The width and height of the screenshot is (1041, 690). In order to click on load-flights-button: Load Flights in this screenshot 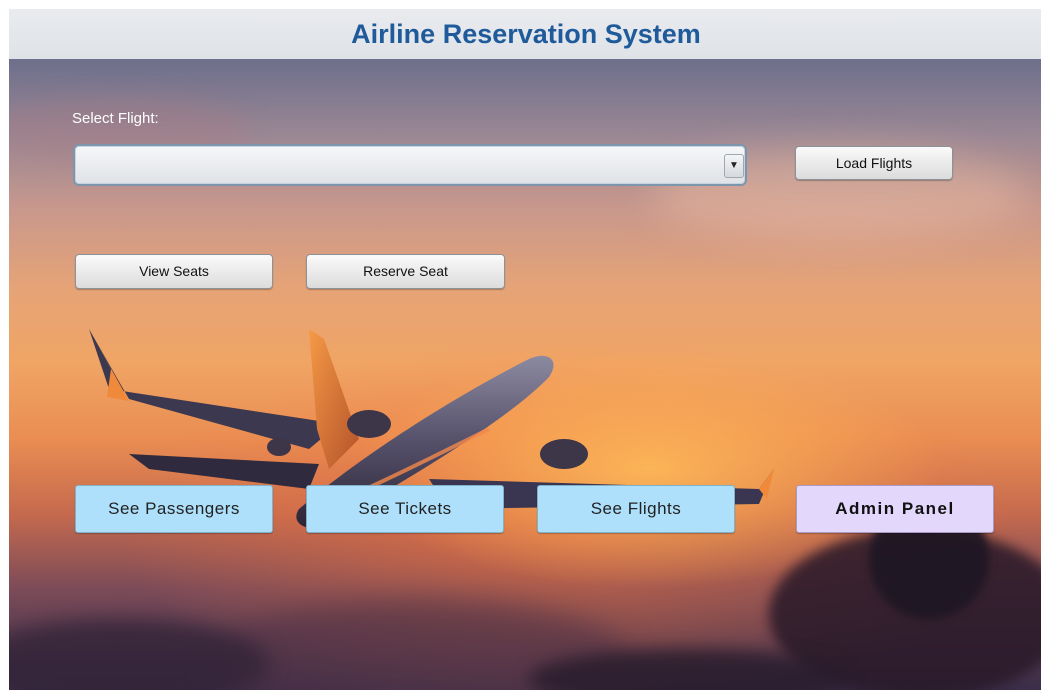, I will do `click(874, 163)`.